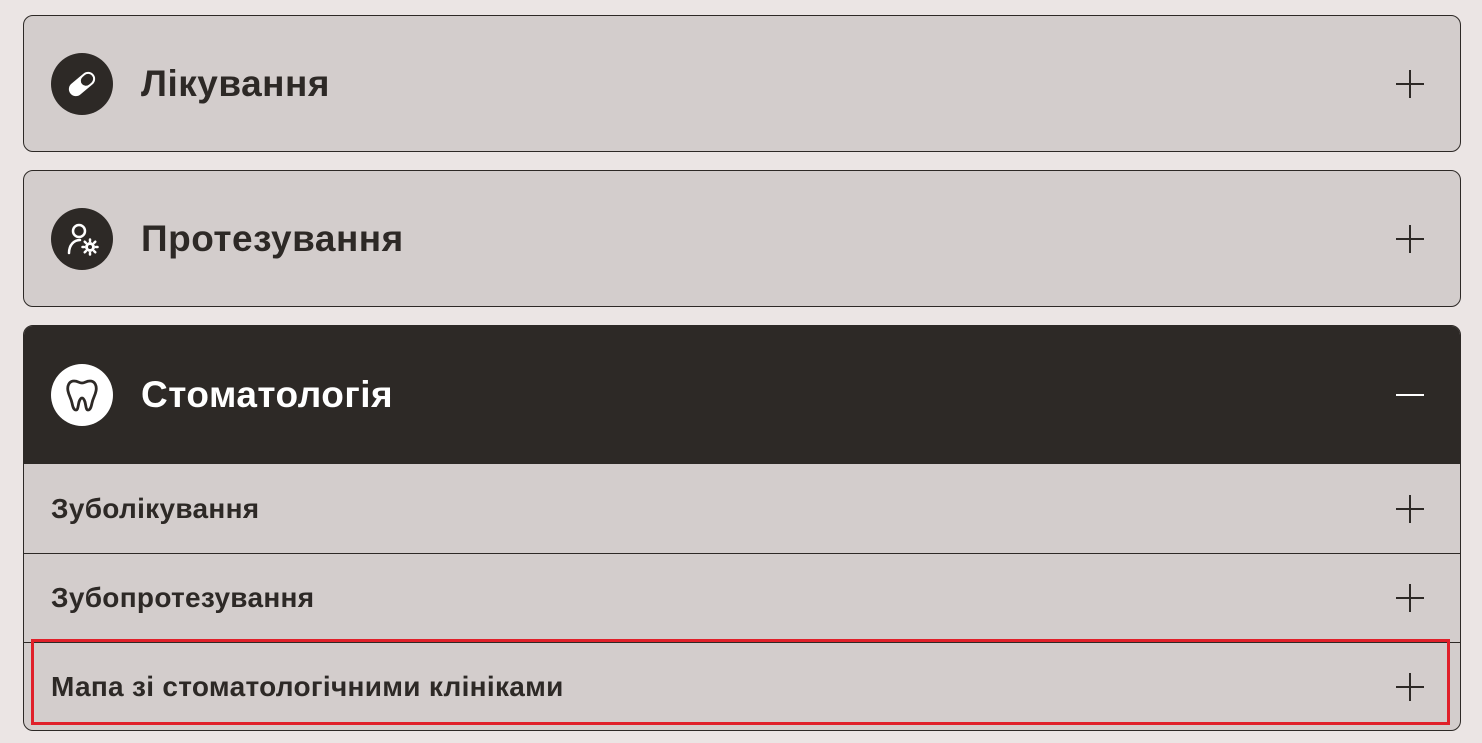  What do you see at coordinates (267, 394) in the screenshot?
I see `accordion-title: Стоматологія` at bounding box center [267, 394].